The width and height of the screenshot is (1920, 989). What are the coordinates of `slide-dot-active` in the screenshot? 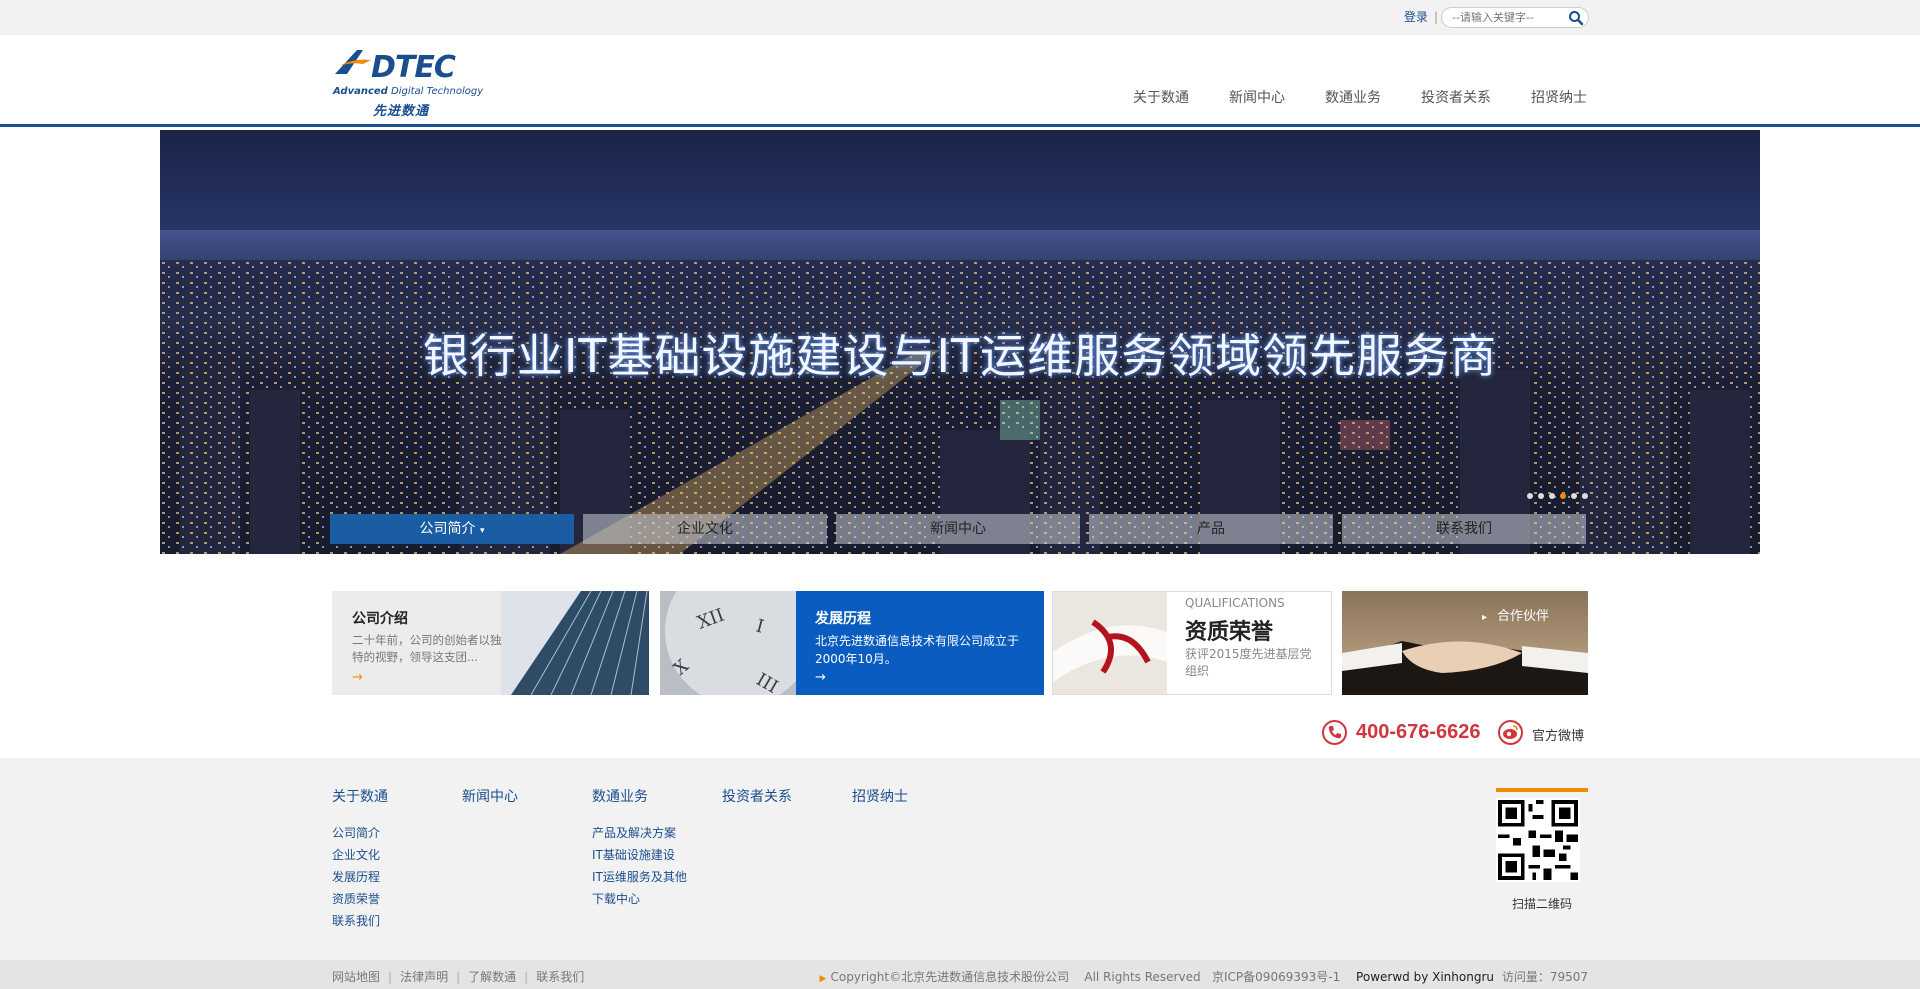 It's located at (1563, 496).